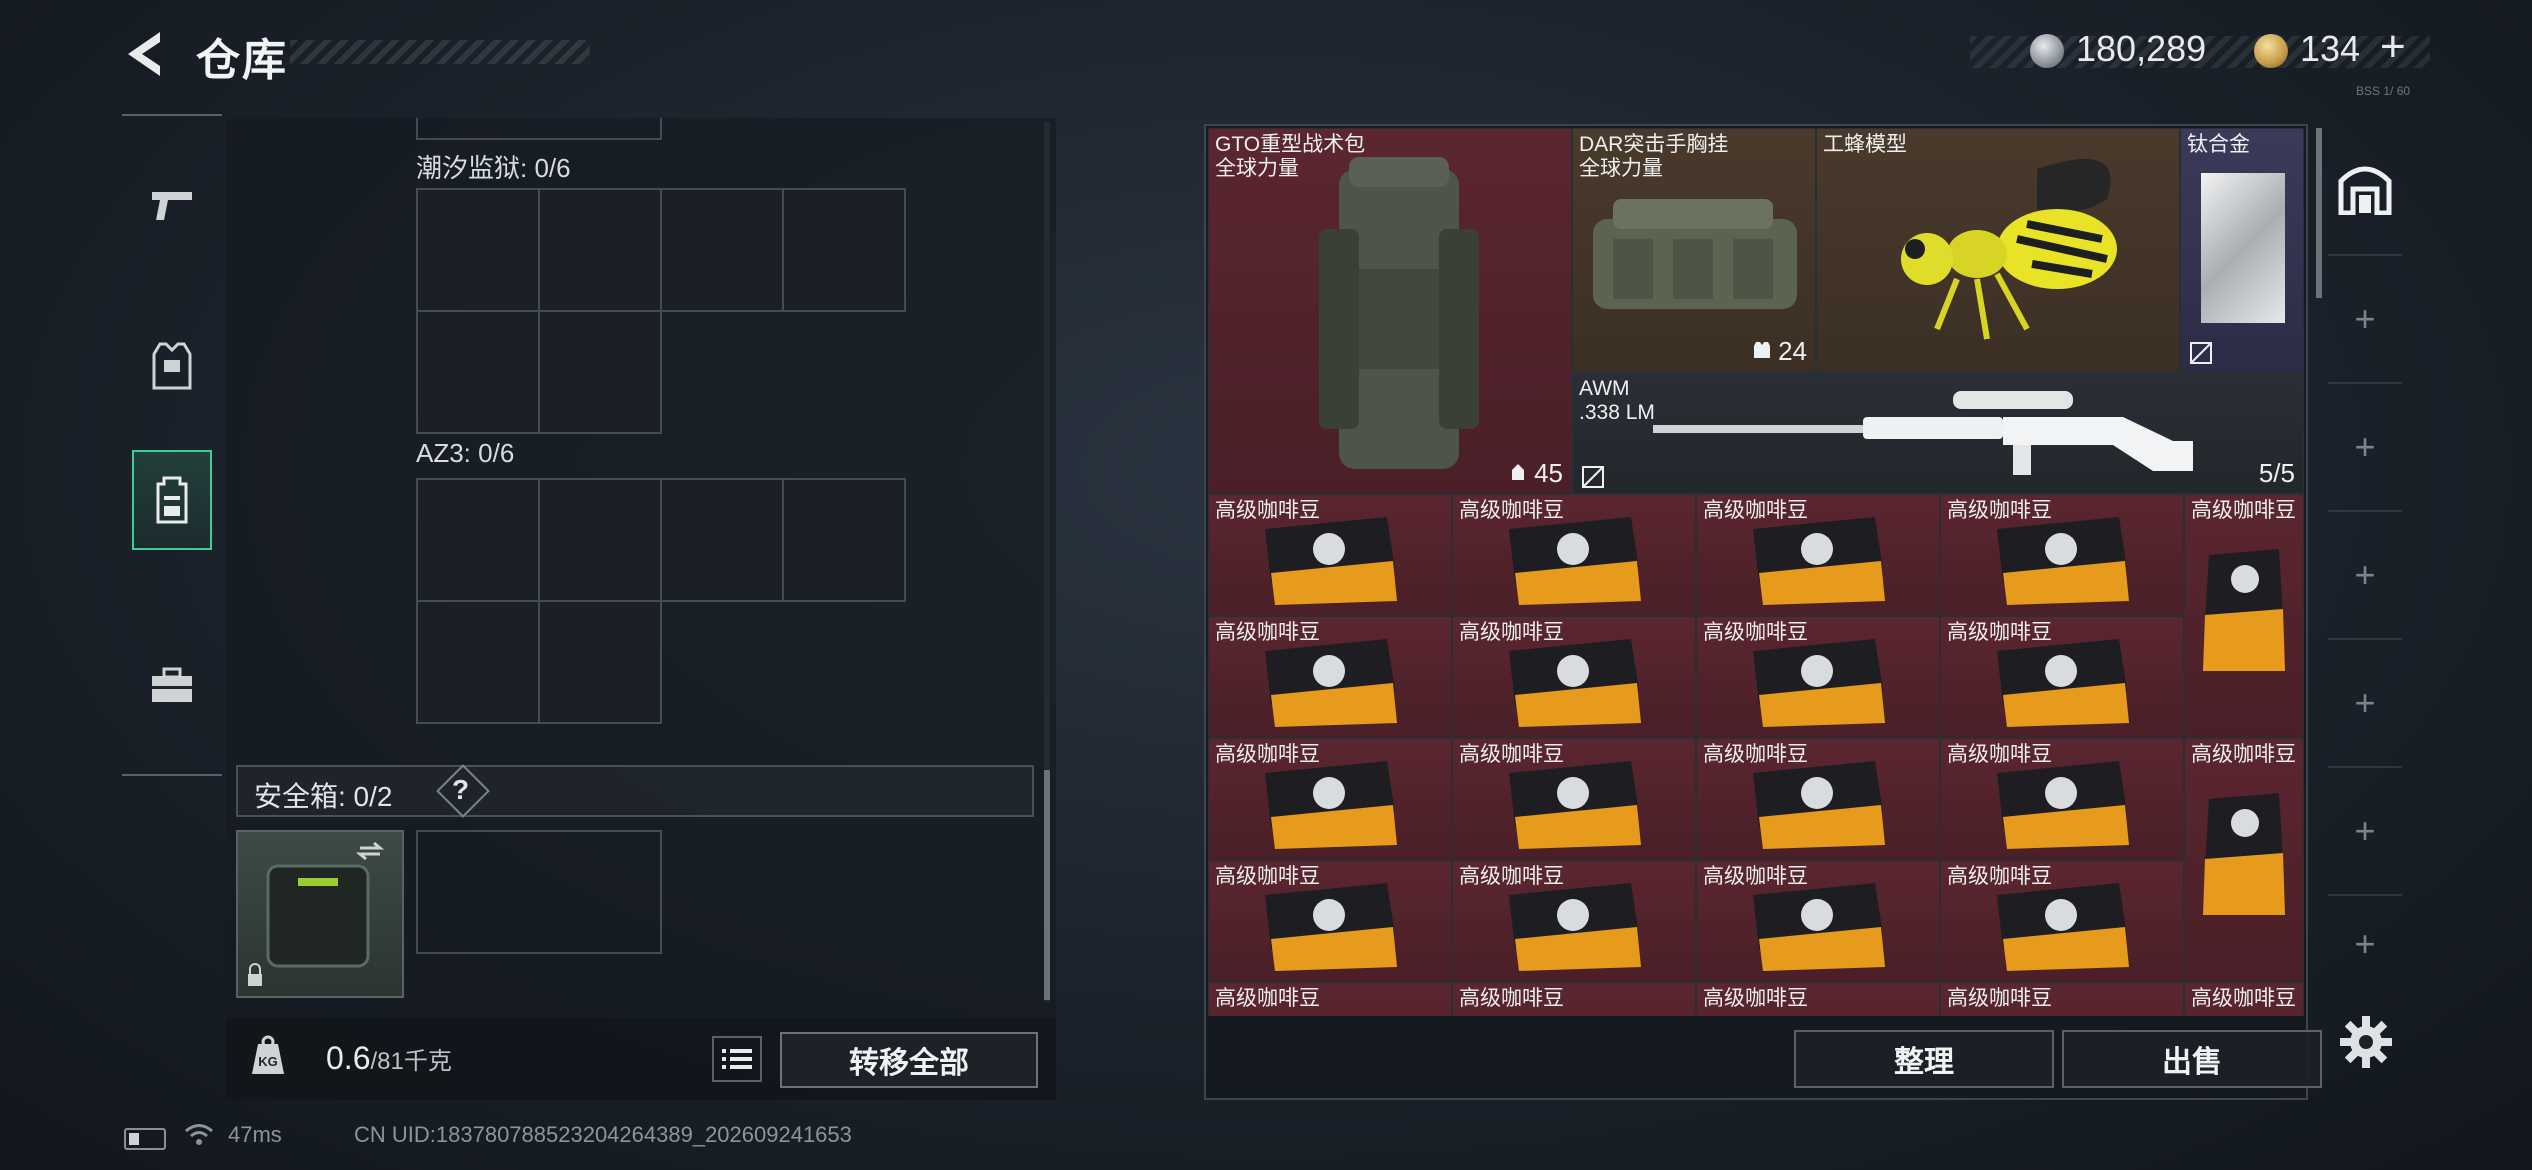 The image size is (2532, 1170). Describe the element at coordinates (2366, 1042) in the screenshot. I see `gear-icon` at that location.